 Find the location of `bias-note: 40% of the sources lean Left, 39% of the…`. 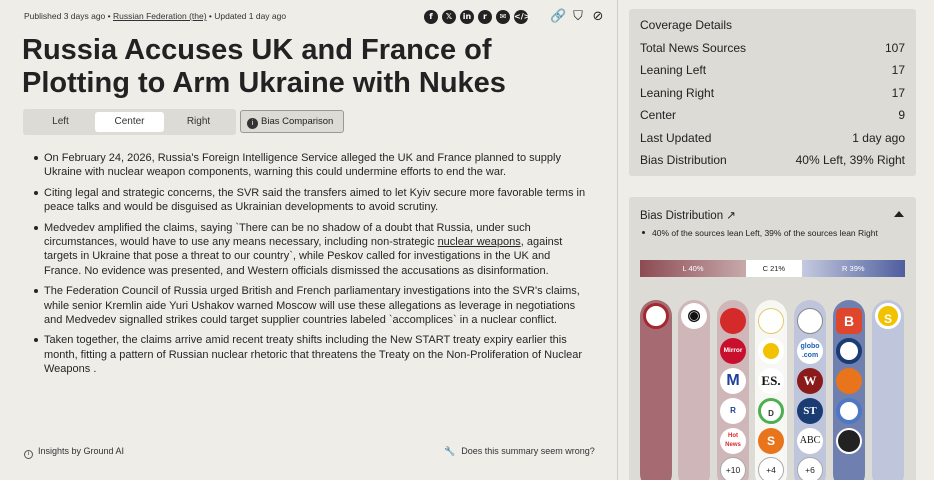

bias-note: 40% of the sources lean Left, 39% of the… is located at coordinates (773, 233).